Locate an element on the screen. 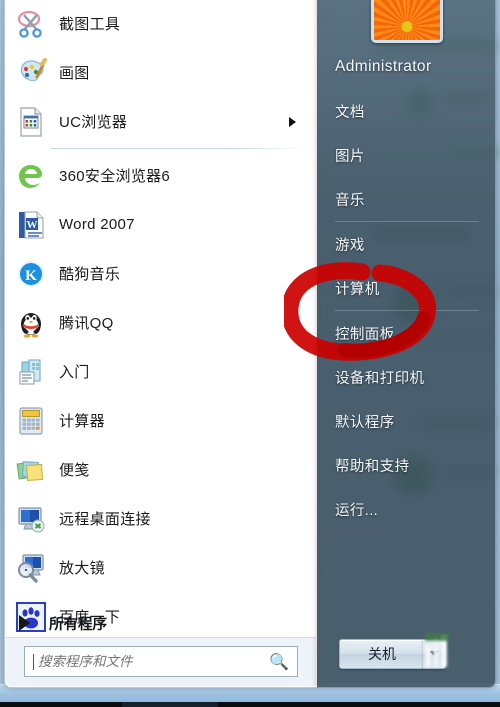 This screenshot has height=707, width=500. right-menu-item-2: 图片 is located at coordinates (406, 155).